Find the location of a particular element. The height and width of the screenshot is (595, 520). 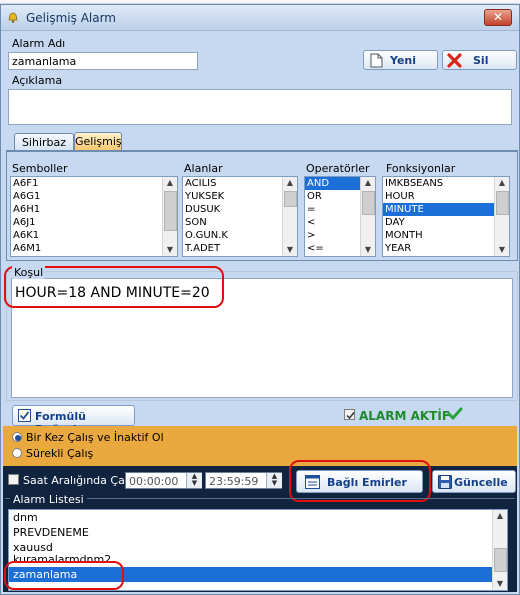

alarm-name-value: zamanlama is located at coordinates (44, 61).